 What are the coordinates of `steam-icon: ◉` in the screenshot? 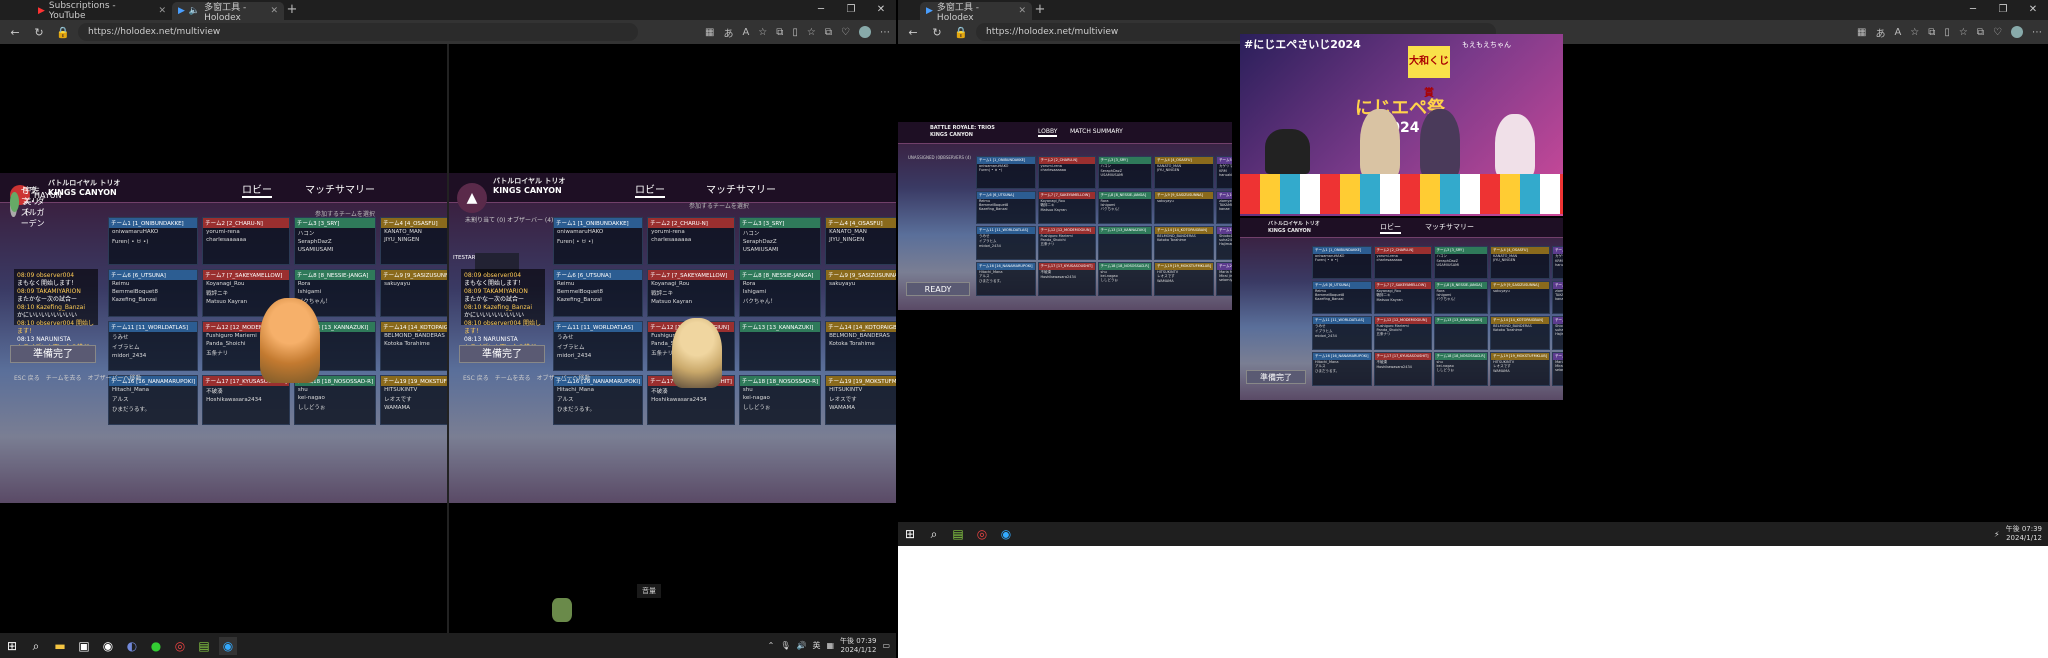 It's located at (108, 646).